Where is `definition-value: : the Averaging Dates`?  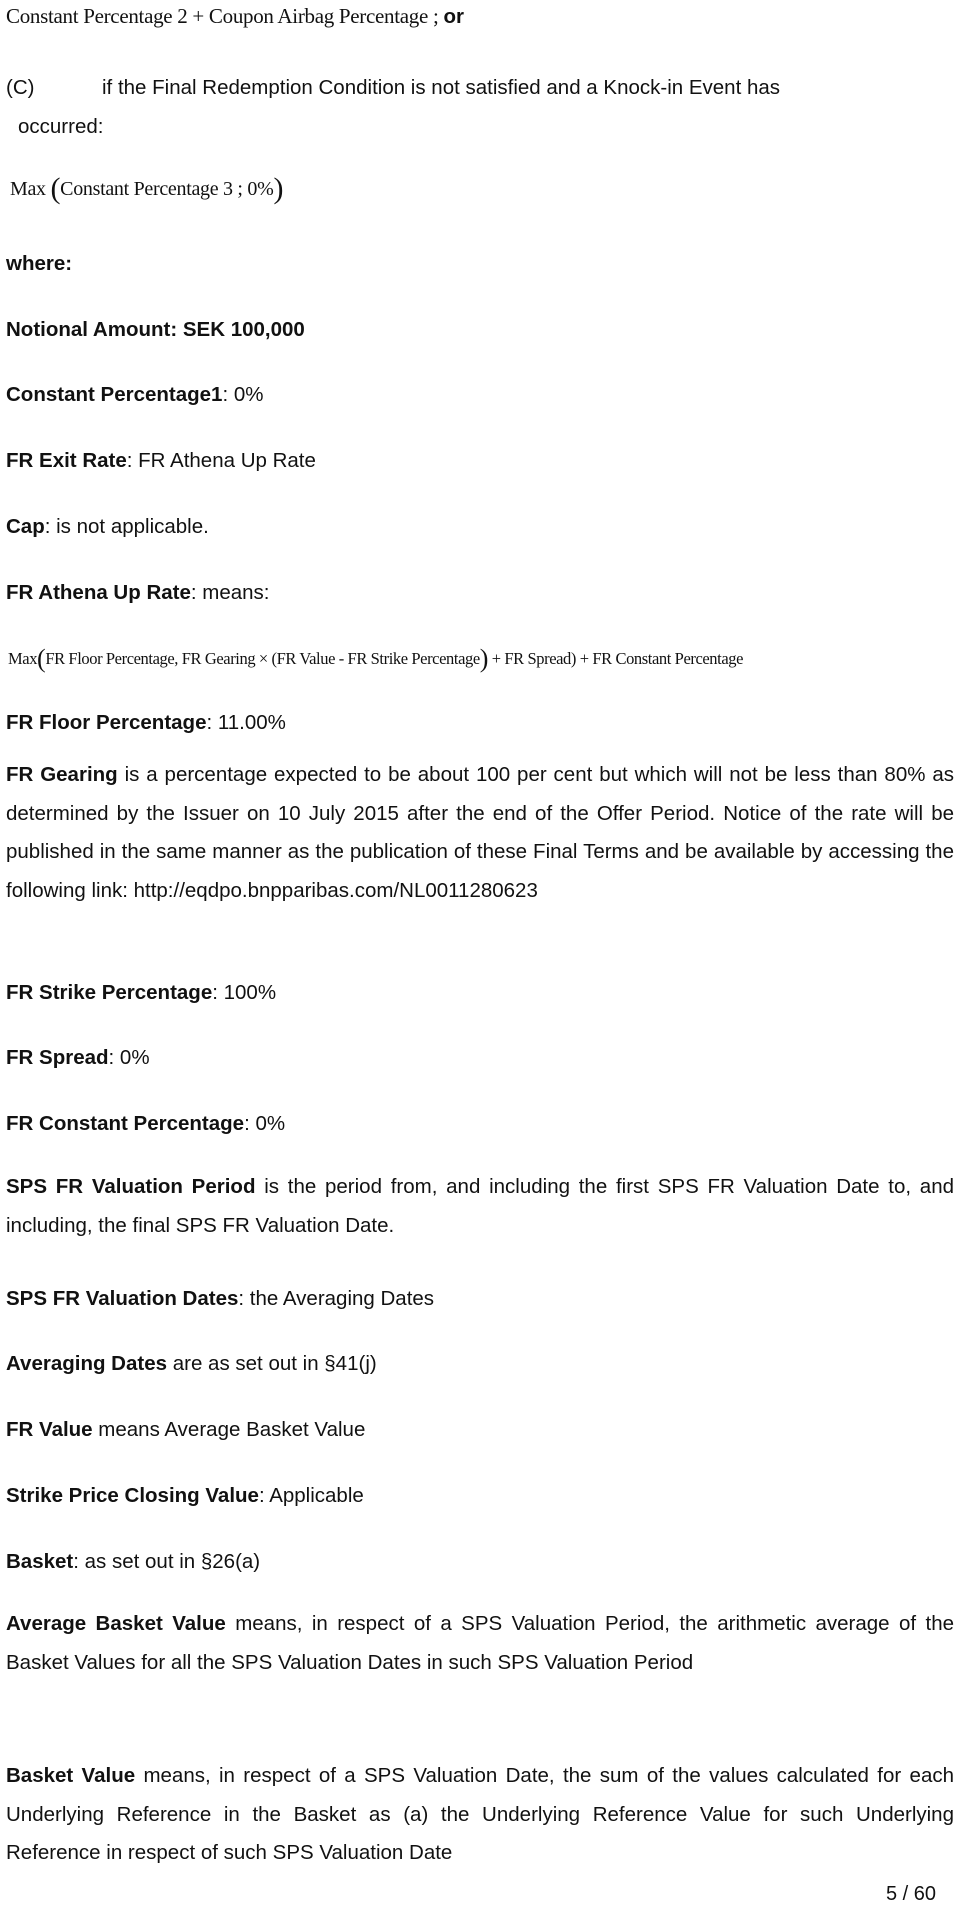
definition-value: : the Averaging Dates is located at coordinates (336, 1298).